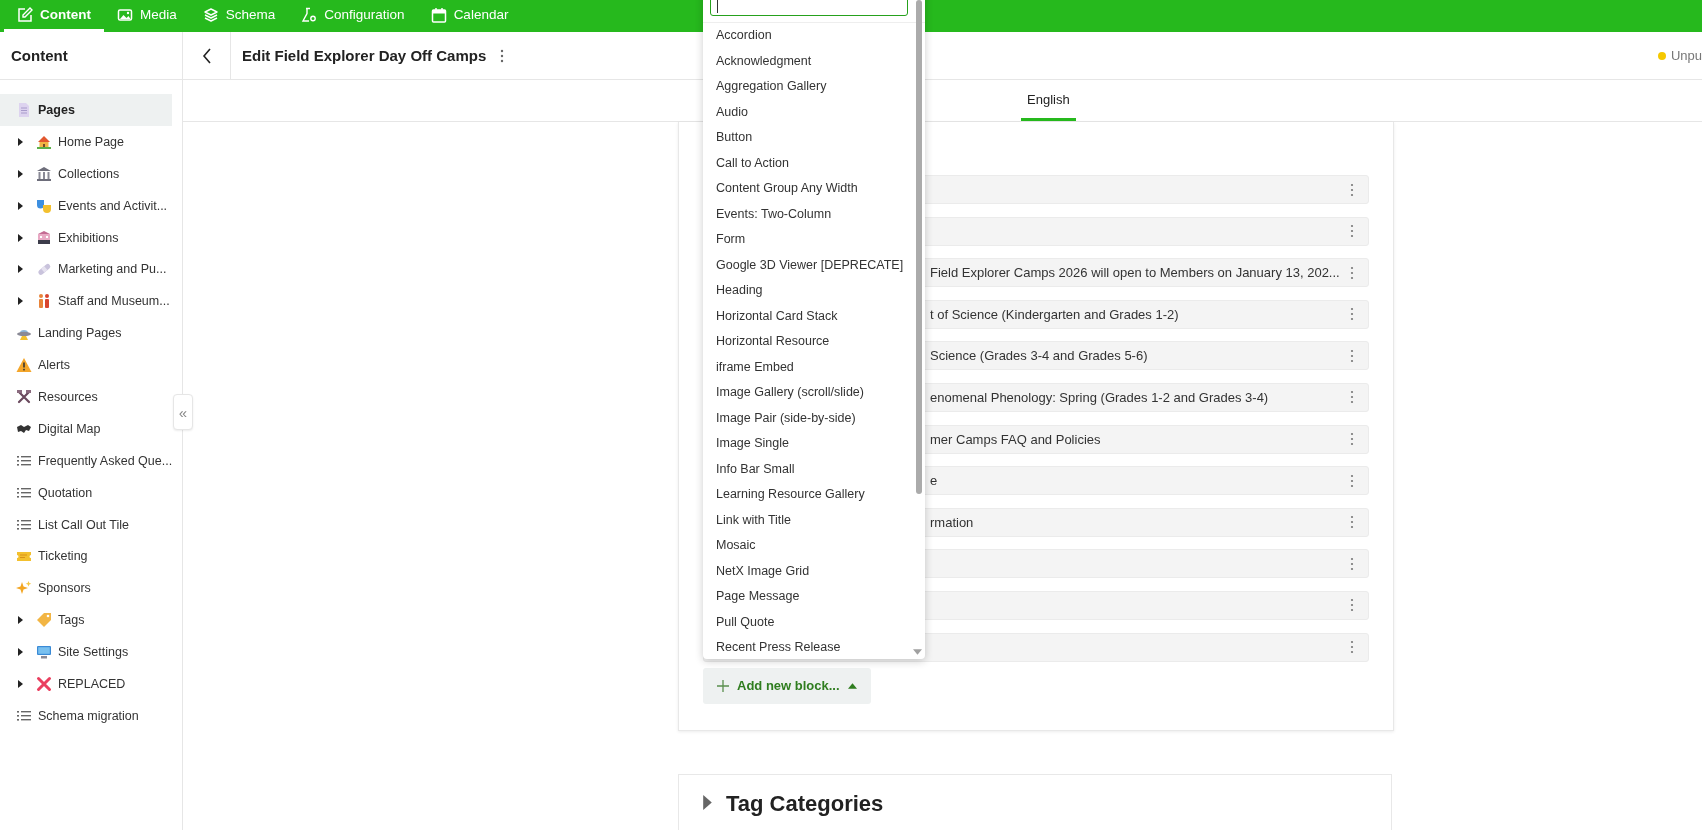  Describe the element at coordinates (814, 61) in the screenshot. I see `block-type-option: Acknowledgment` at that location.